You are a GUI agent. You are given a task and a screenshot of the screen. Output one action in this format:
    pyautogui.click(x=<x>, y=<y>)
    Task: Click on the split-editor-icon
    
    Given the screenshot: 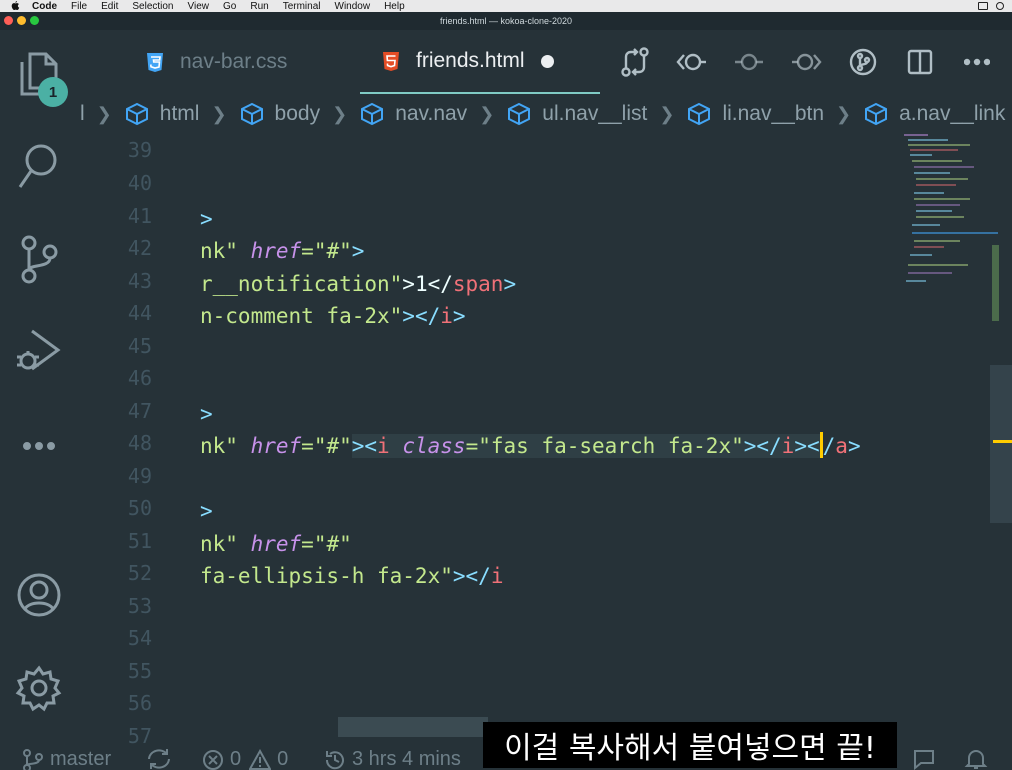 What is the action you would take?
    pyautogui.click(x=919, y=62)
    